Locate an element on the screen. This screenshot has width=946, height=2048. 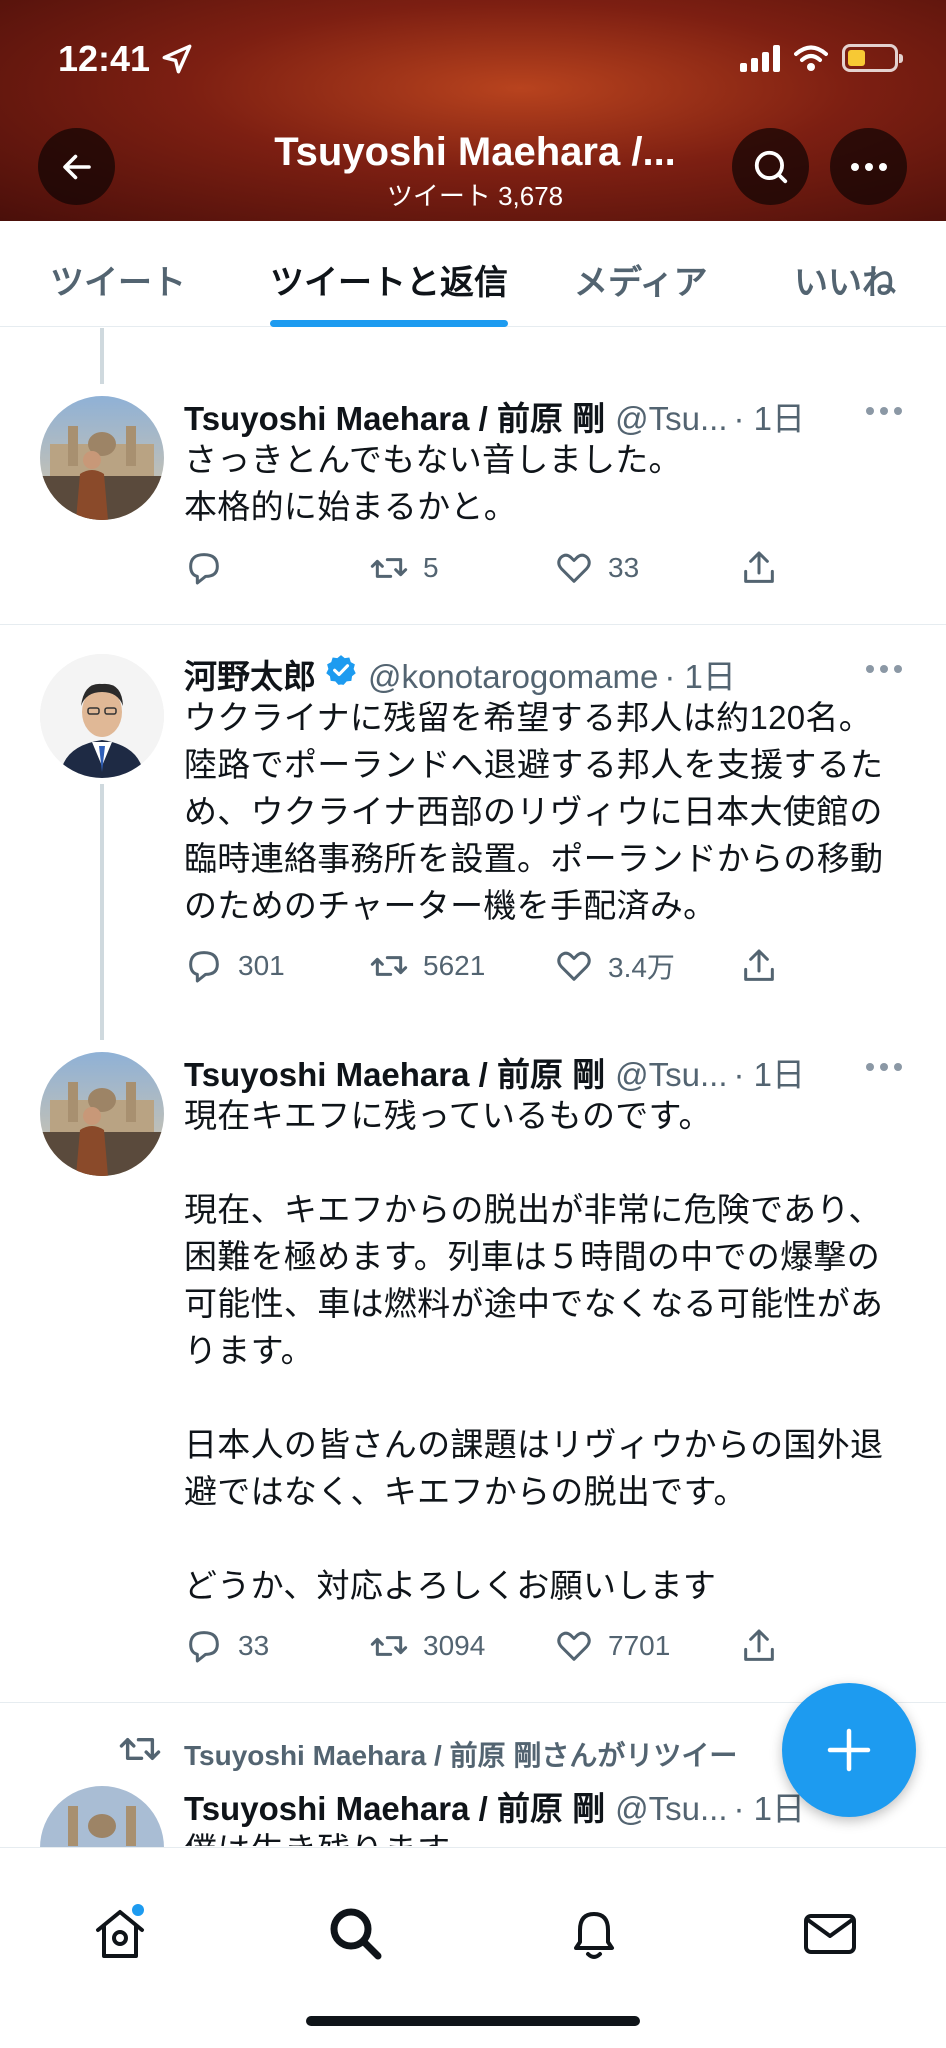
reply-count: 301 is located at coordinates (261, 965).